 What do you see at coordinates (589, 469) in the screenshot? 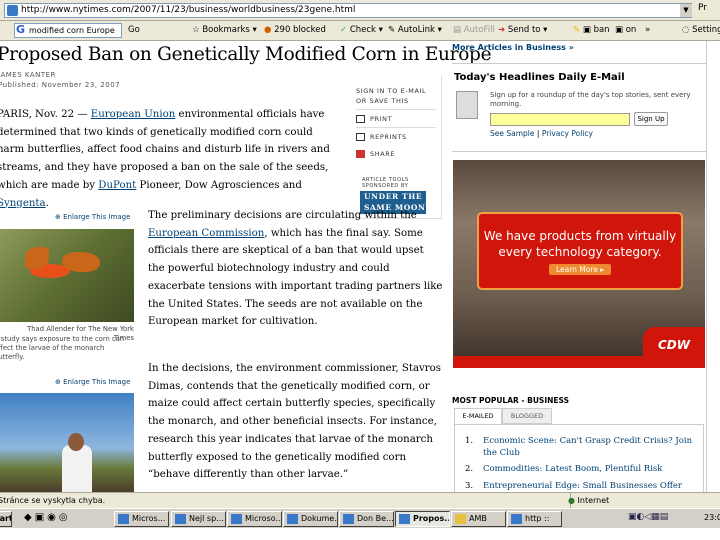
I see `popular-link: Commodities: Latest Boom, Plentiful Risk` at bounding box center [589, 469].